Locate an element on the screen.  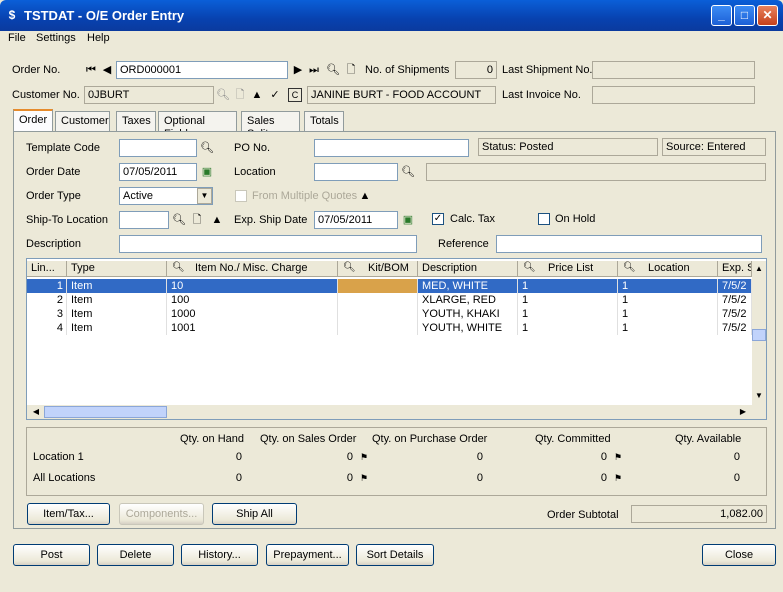
post-button: Post is located at coordinates (51, 555).